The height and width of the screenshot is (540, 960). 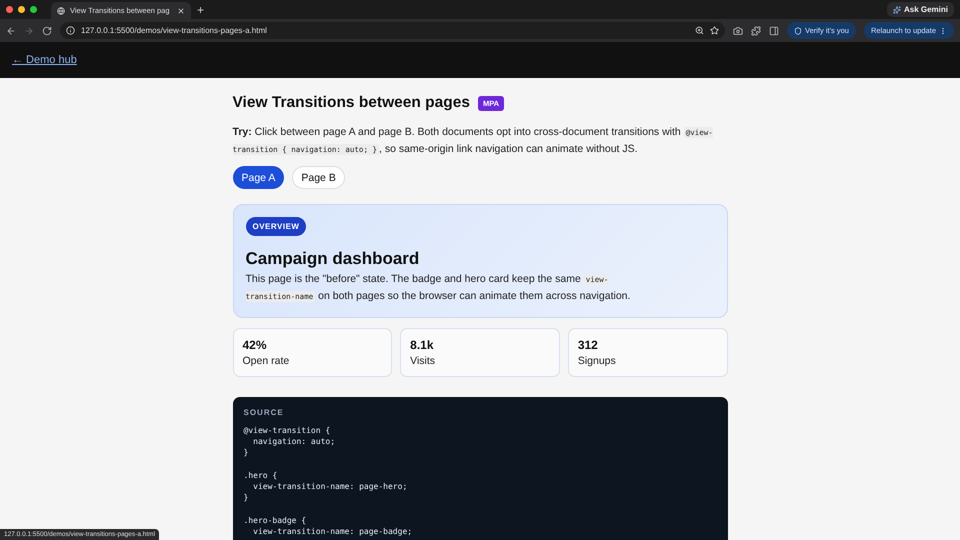 I want to click on page-title: View Transitions between pages, so click(x=351, y=103).